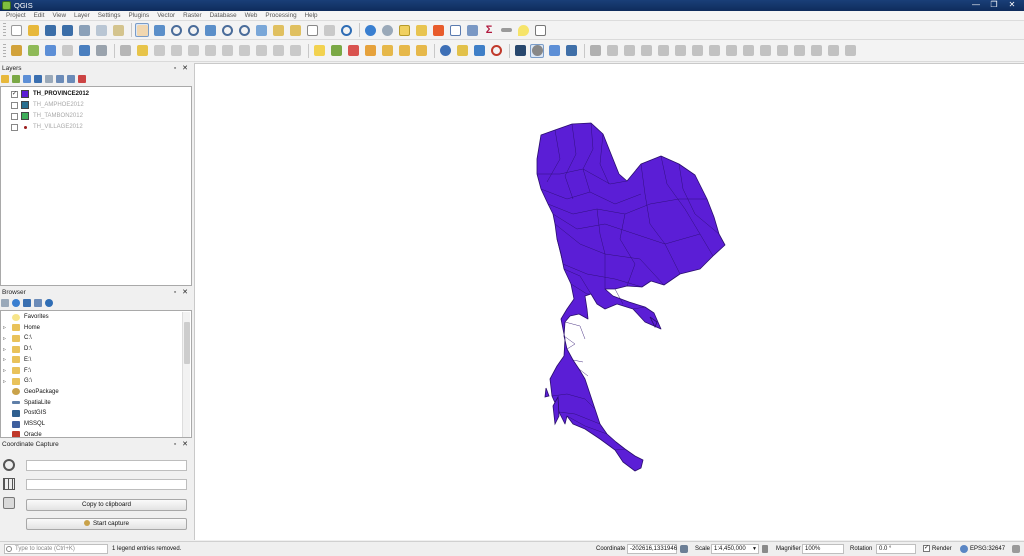 This screenshot has width=1024, height=556. Describe the element at coordinates (280, 16) in the screenshot. I see `menu-processing: Processing` at that location.